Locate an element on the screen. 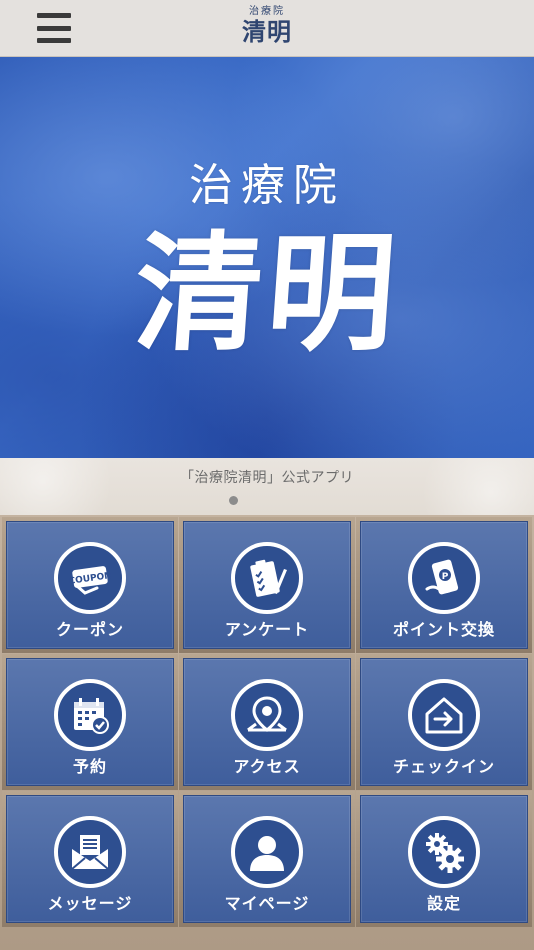  menu-label-coupon: クーポン is located at coordinates (89, 629).